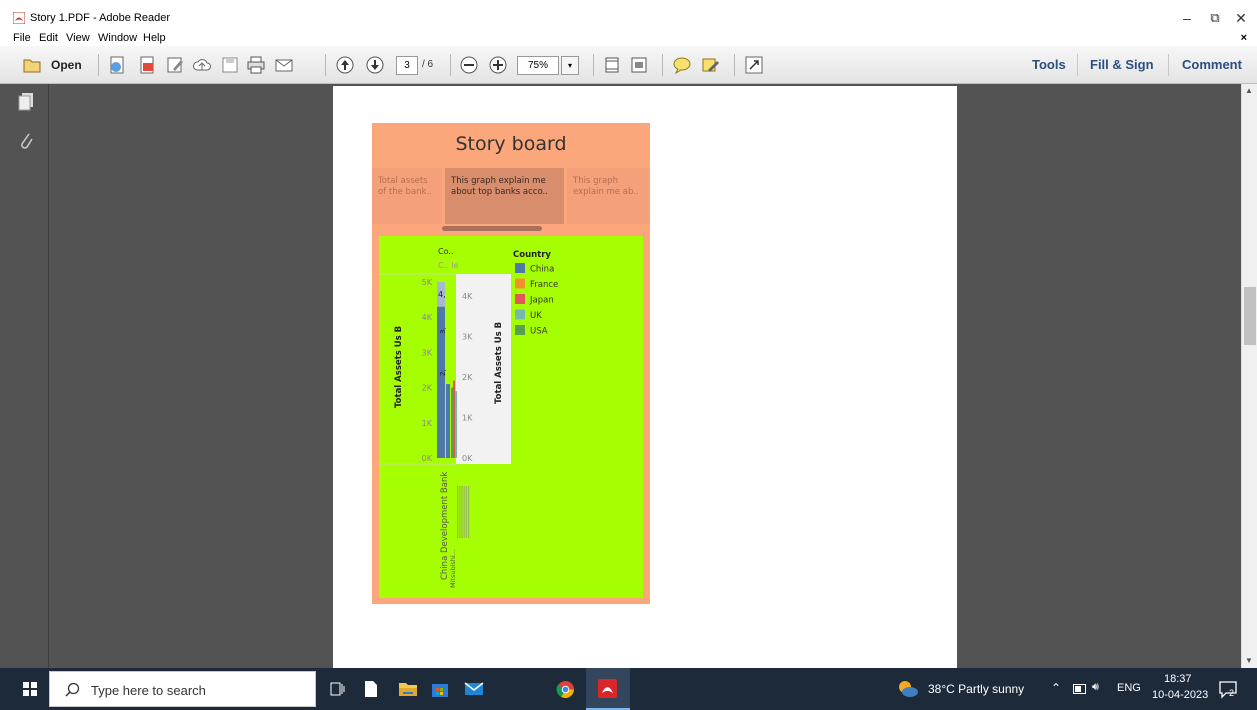 The height and width of the screenshot is (710, 1257). I want to click on menu-file: File, so click(22, 38).